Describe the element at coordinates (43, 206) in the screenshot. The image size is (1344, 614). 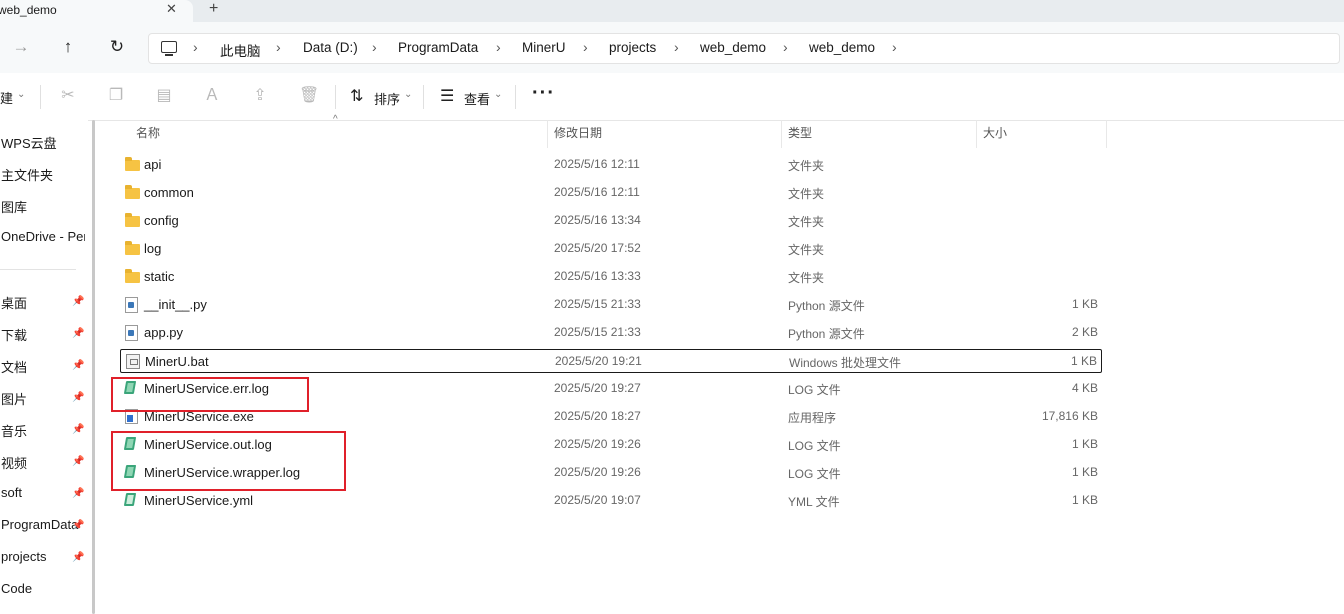
I see `sidebar-item-gallery: 图库` at that location.